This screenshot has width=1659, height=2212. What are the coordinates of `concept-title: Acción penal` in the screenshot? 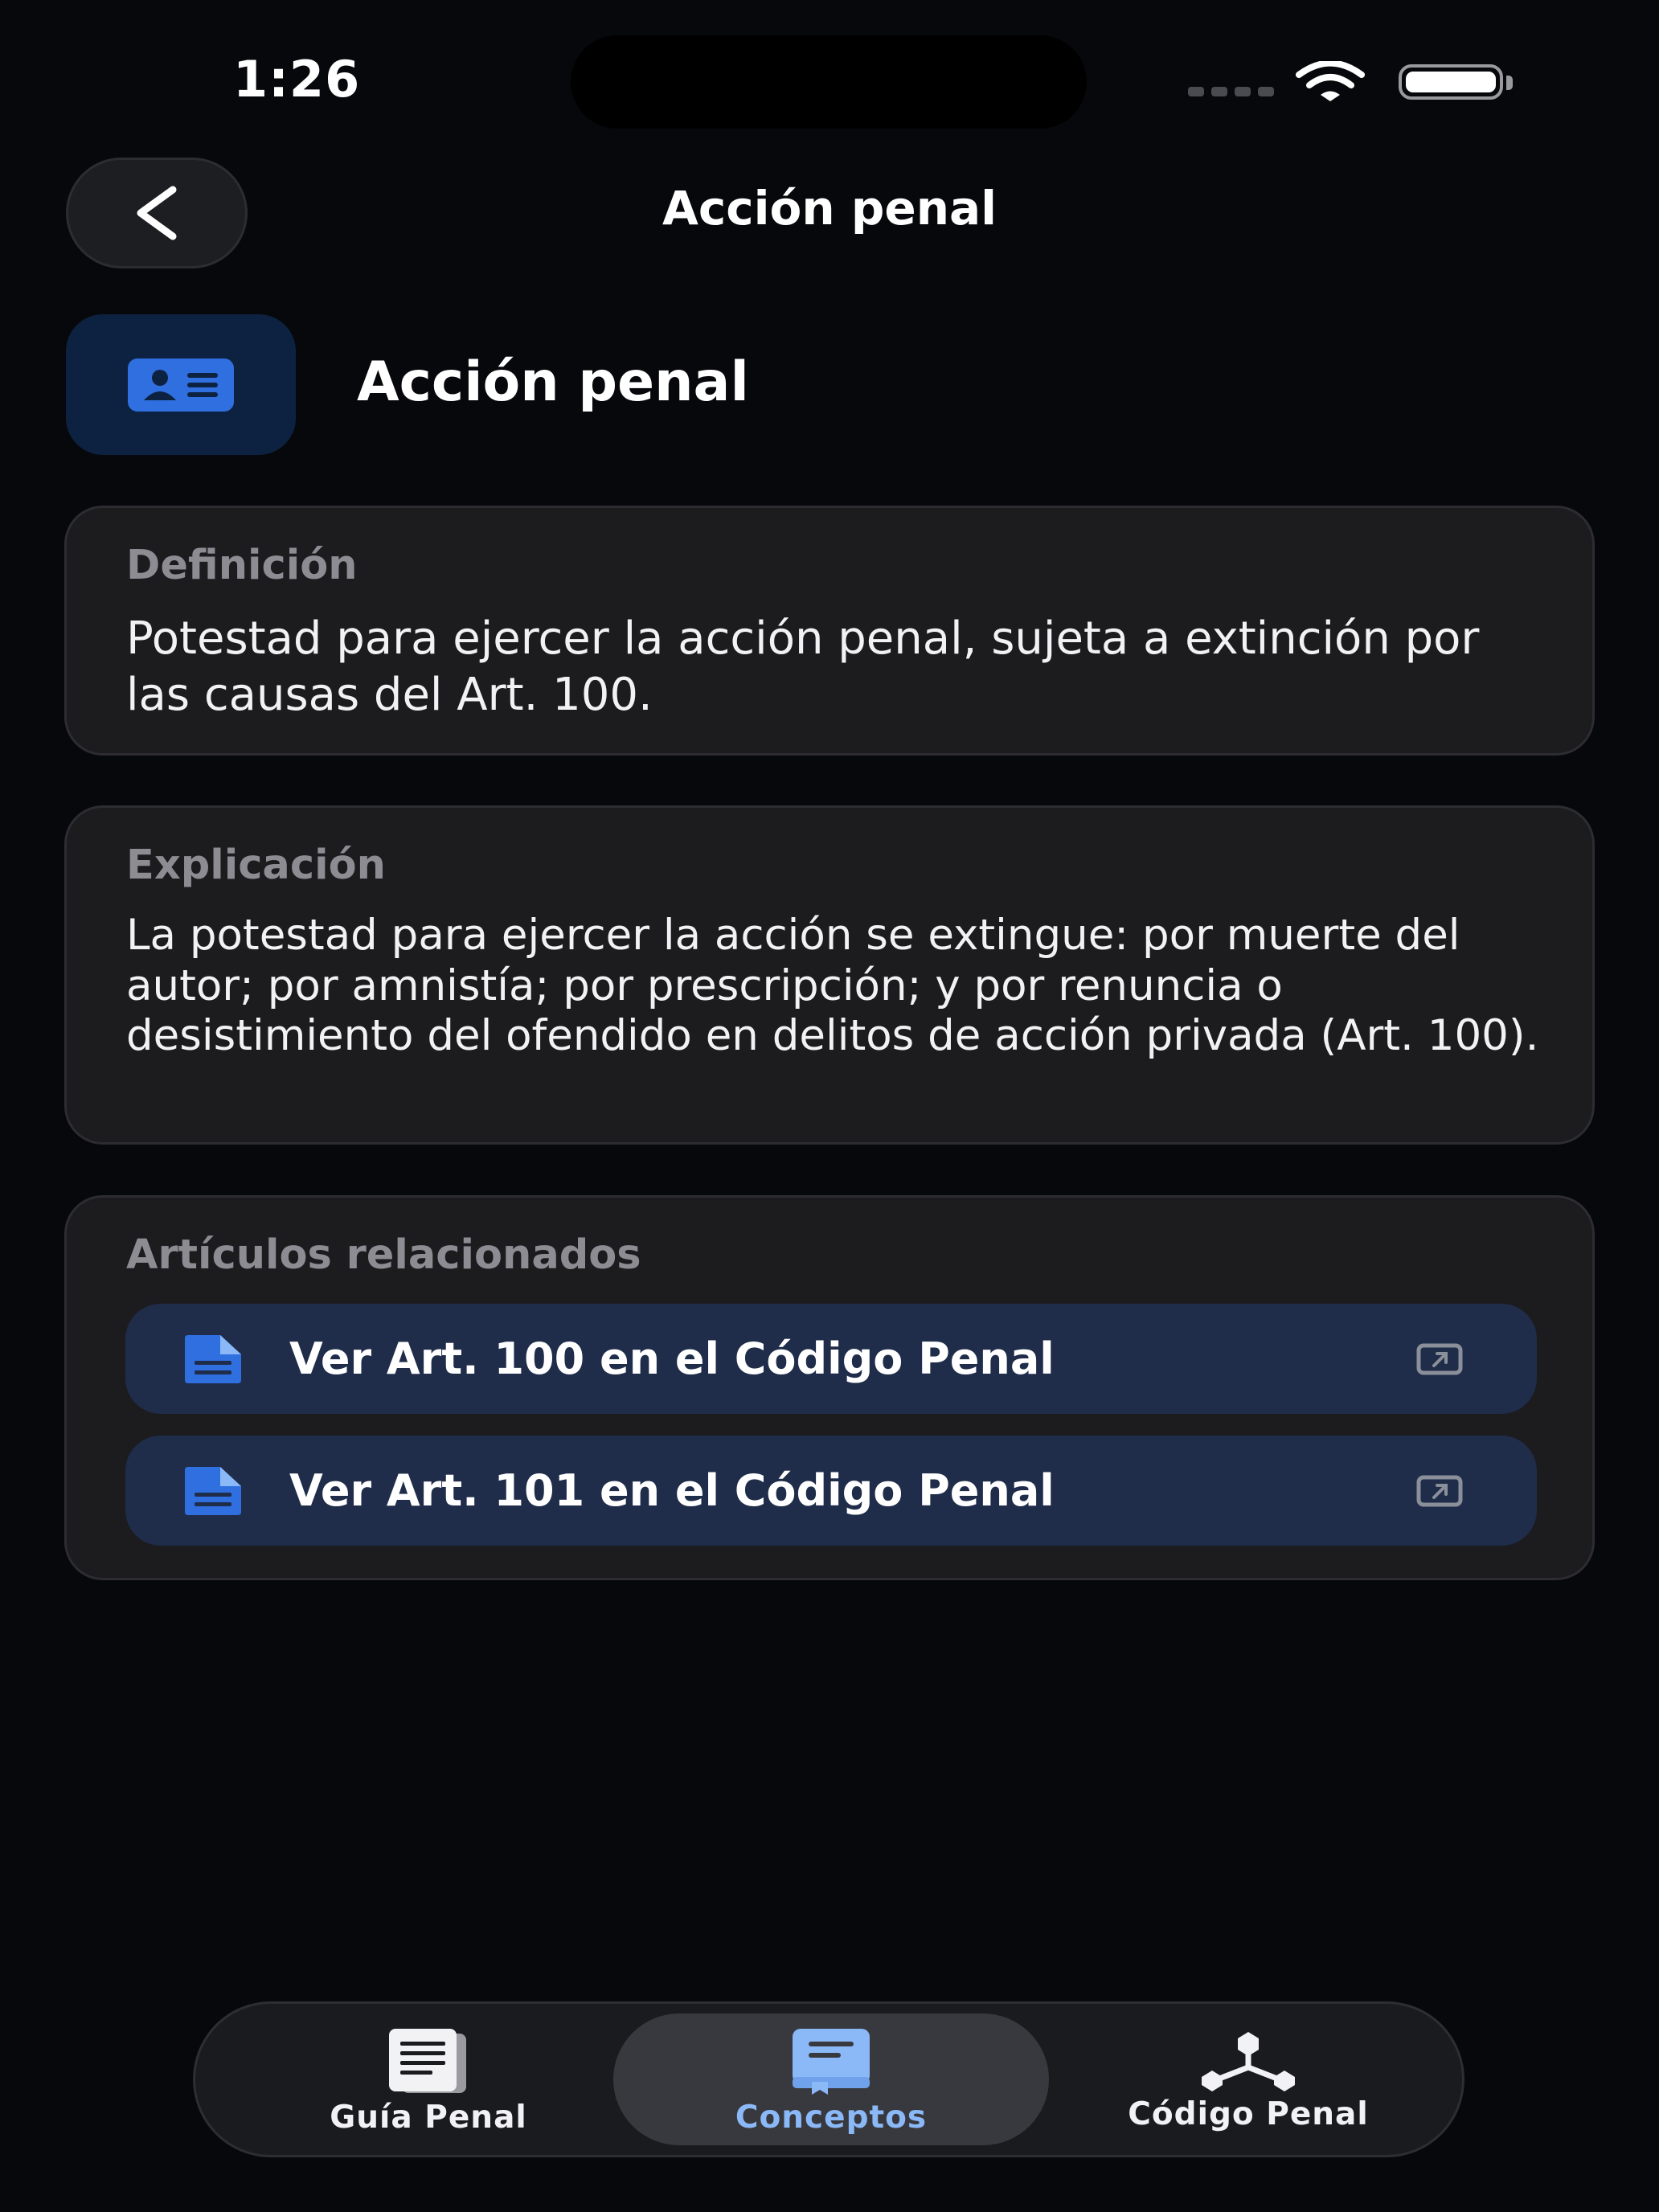 It's located at (553, 382).